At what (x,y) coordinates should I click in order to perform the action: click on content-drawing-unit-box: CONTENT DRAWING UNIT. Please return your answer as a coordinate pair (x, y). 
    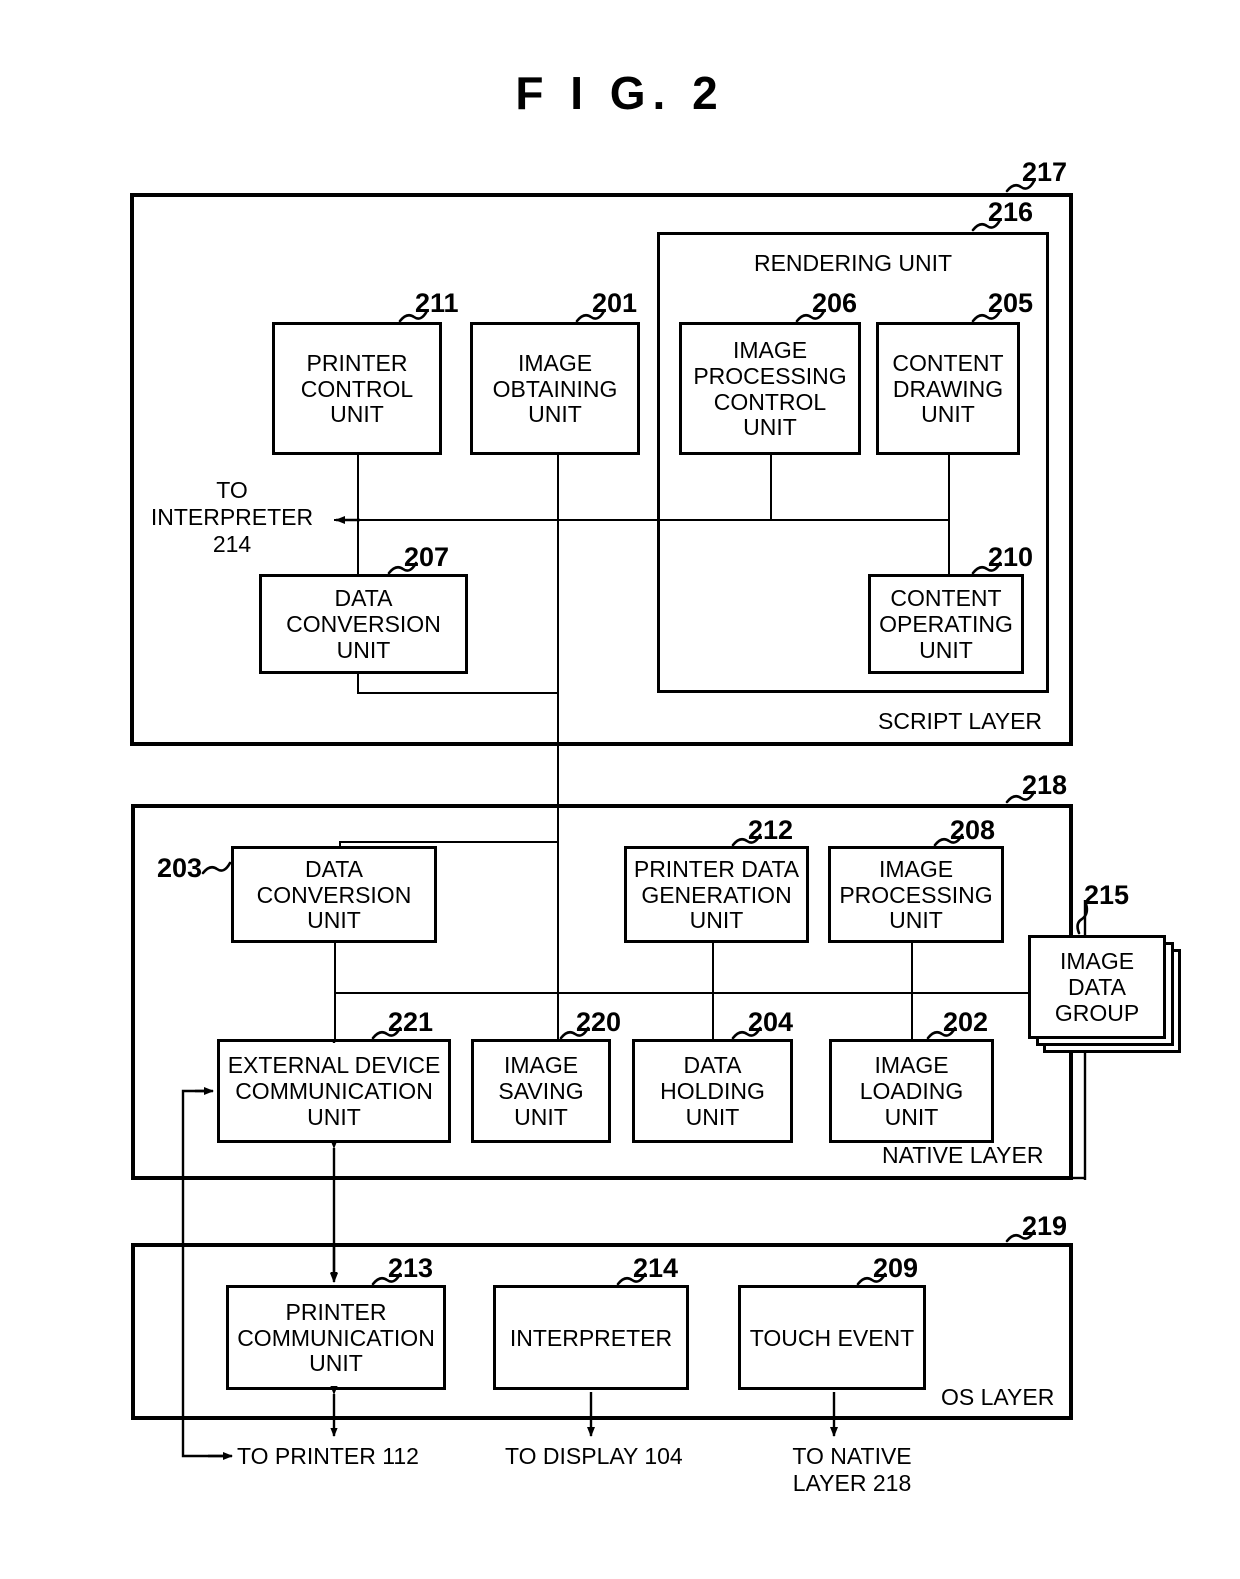
    Looking at the image, I should click on (948, 388).